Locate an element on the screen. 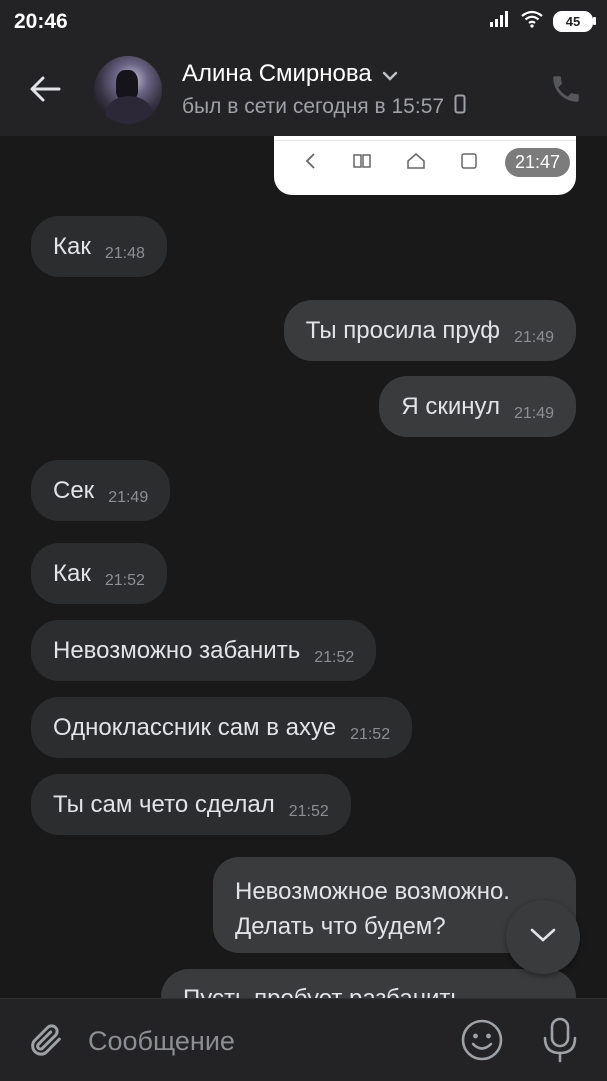  wifi-icon is located at coordinates (532, 21).